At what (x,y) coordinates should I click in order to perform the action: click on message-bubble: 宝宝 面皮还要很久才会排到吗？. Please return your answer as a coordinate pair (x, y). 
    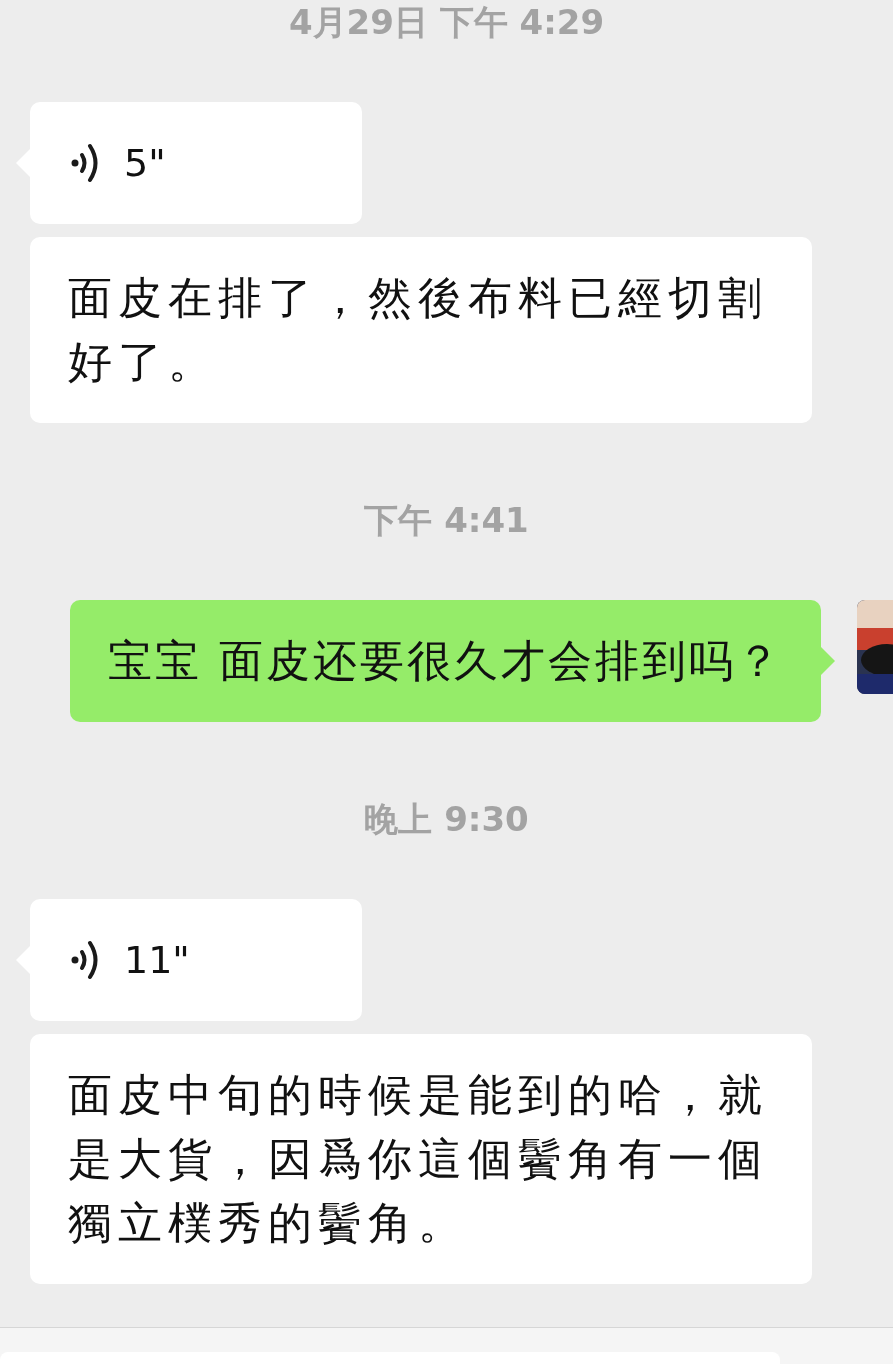
    Looking at the image, I should click on (445, 661).